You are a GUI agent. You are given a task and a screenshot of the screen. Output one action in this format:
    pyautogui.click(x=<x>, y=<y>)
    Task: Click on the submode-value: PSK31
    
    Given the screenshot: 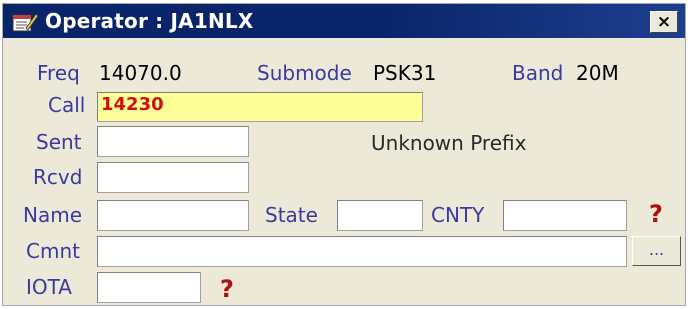 What is the action you would take?
    pyautogui.click(x=405, y=73)
    